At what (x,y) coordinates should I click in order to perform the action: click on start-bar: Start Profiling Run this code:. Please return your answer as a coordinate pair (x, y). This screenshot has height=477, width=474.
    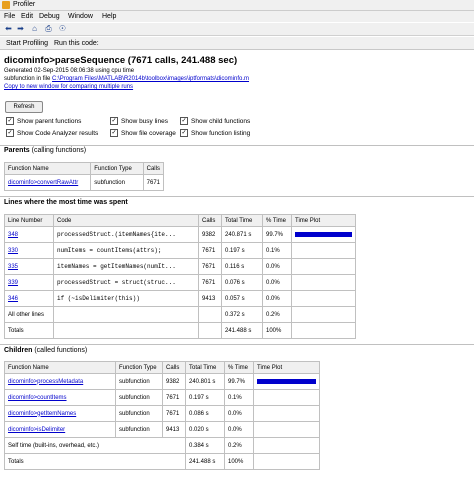
    Looking at the image, I should click on (237, 43).